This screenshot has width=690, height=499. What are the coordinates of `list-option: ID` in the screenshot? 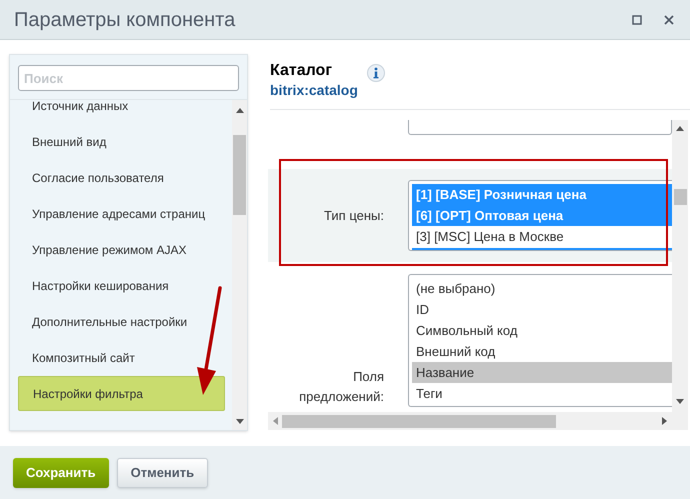 It's located at (542, 309).